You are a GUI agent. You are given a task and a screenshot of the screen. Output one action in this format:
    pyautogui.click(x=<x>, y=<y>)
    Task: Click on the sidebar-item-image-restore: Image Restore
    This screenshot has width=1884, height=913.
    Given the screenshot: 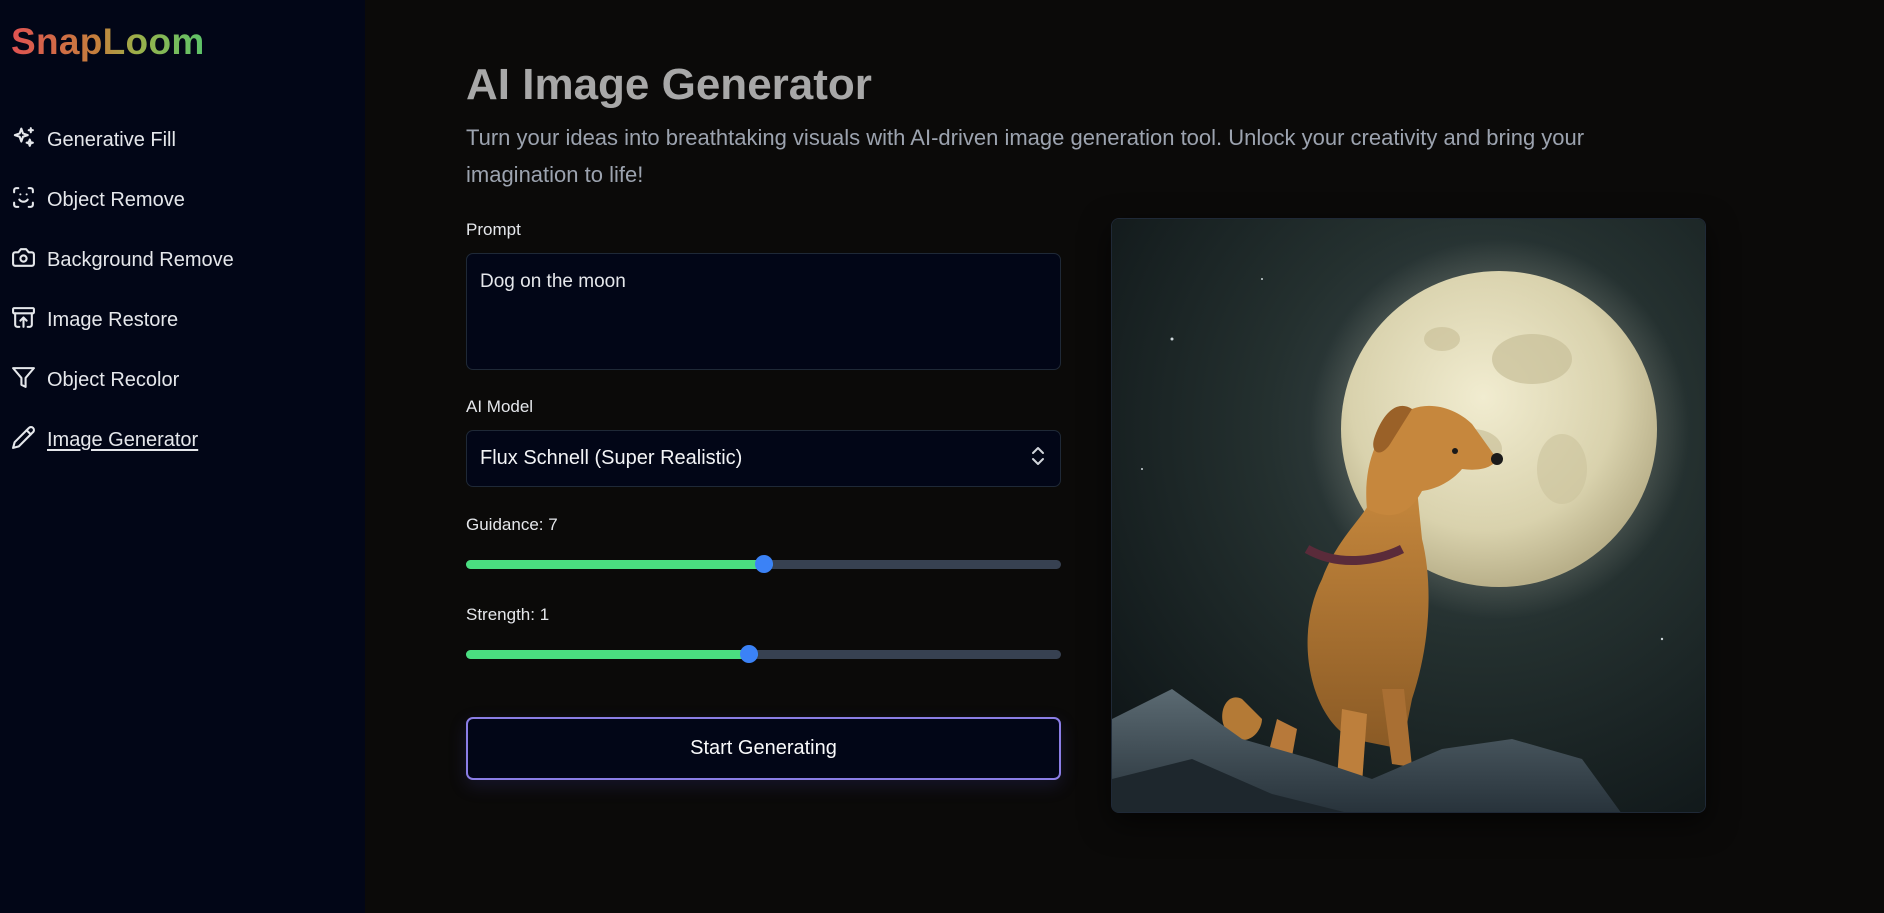 What is the action you would take?
    pyautogui.click(x=182, y=320)
    